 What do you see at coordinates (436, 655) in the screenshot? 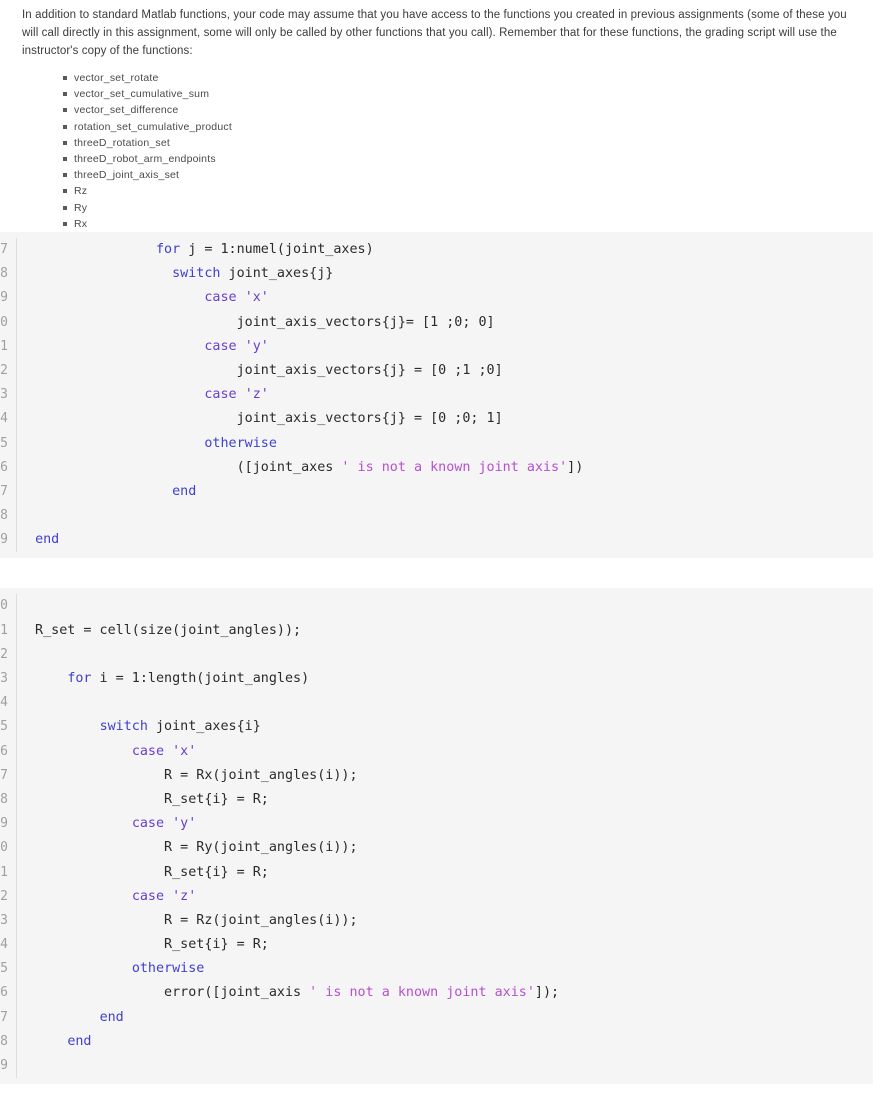
I see `code-line: 42` at bounding box center [436, 655].